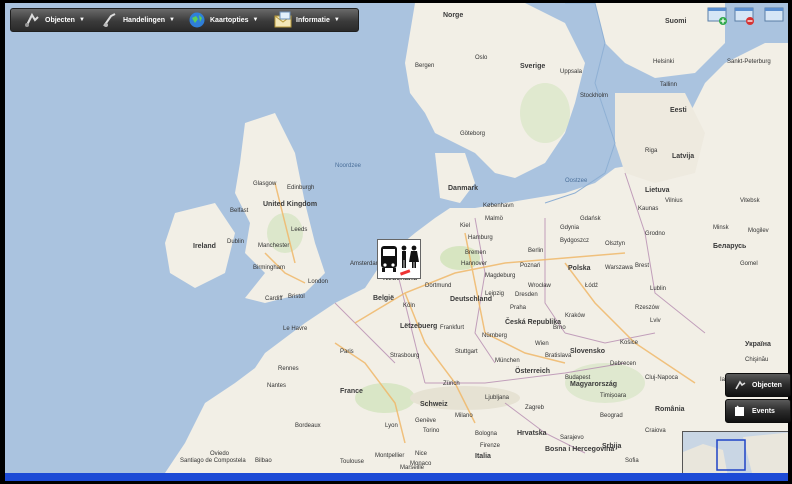 This screenshot has width=792, height=484. What do you see at coordinates (405, 356) in the screenshot?
I see `map-label: Strasbourg` at bounding box center [405, 356].